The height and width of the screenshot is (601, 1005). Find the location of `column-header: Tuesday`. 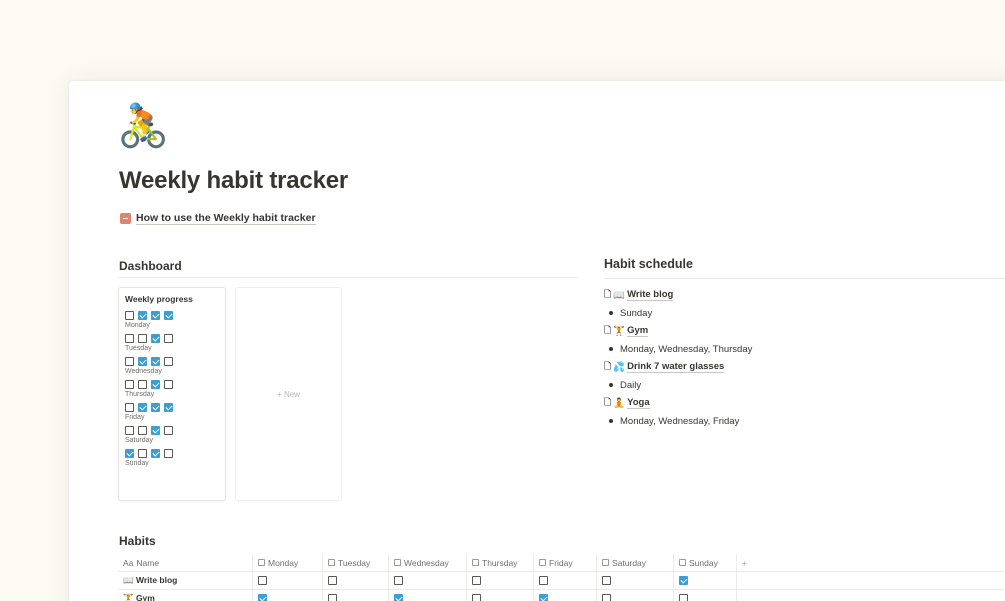

column-header: Tuesday is located at coordinates (356, 562).